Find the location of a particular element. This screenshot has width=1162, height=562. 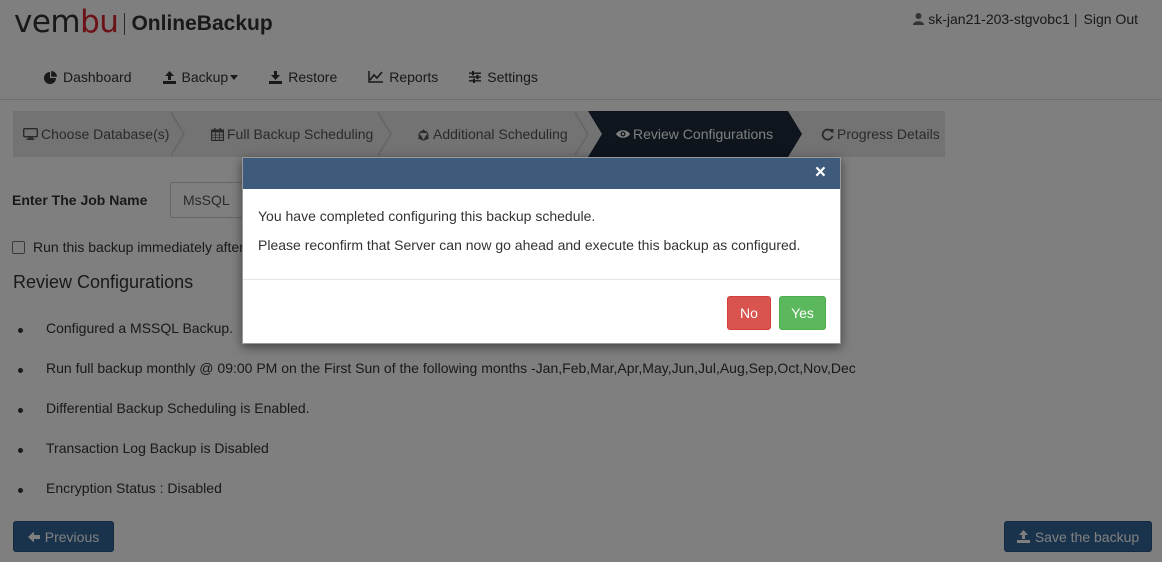

no-button: No is located at coordinates (749, 313).